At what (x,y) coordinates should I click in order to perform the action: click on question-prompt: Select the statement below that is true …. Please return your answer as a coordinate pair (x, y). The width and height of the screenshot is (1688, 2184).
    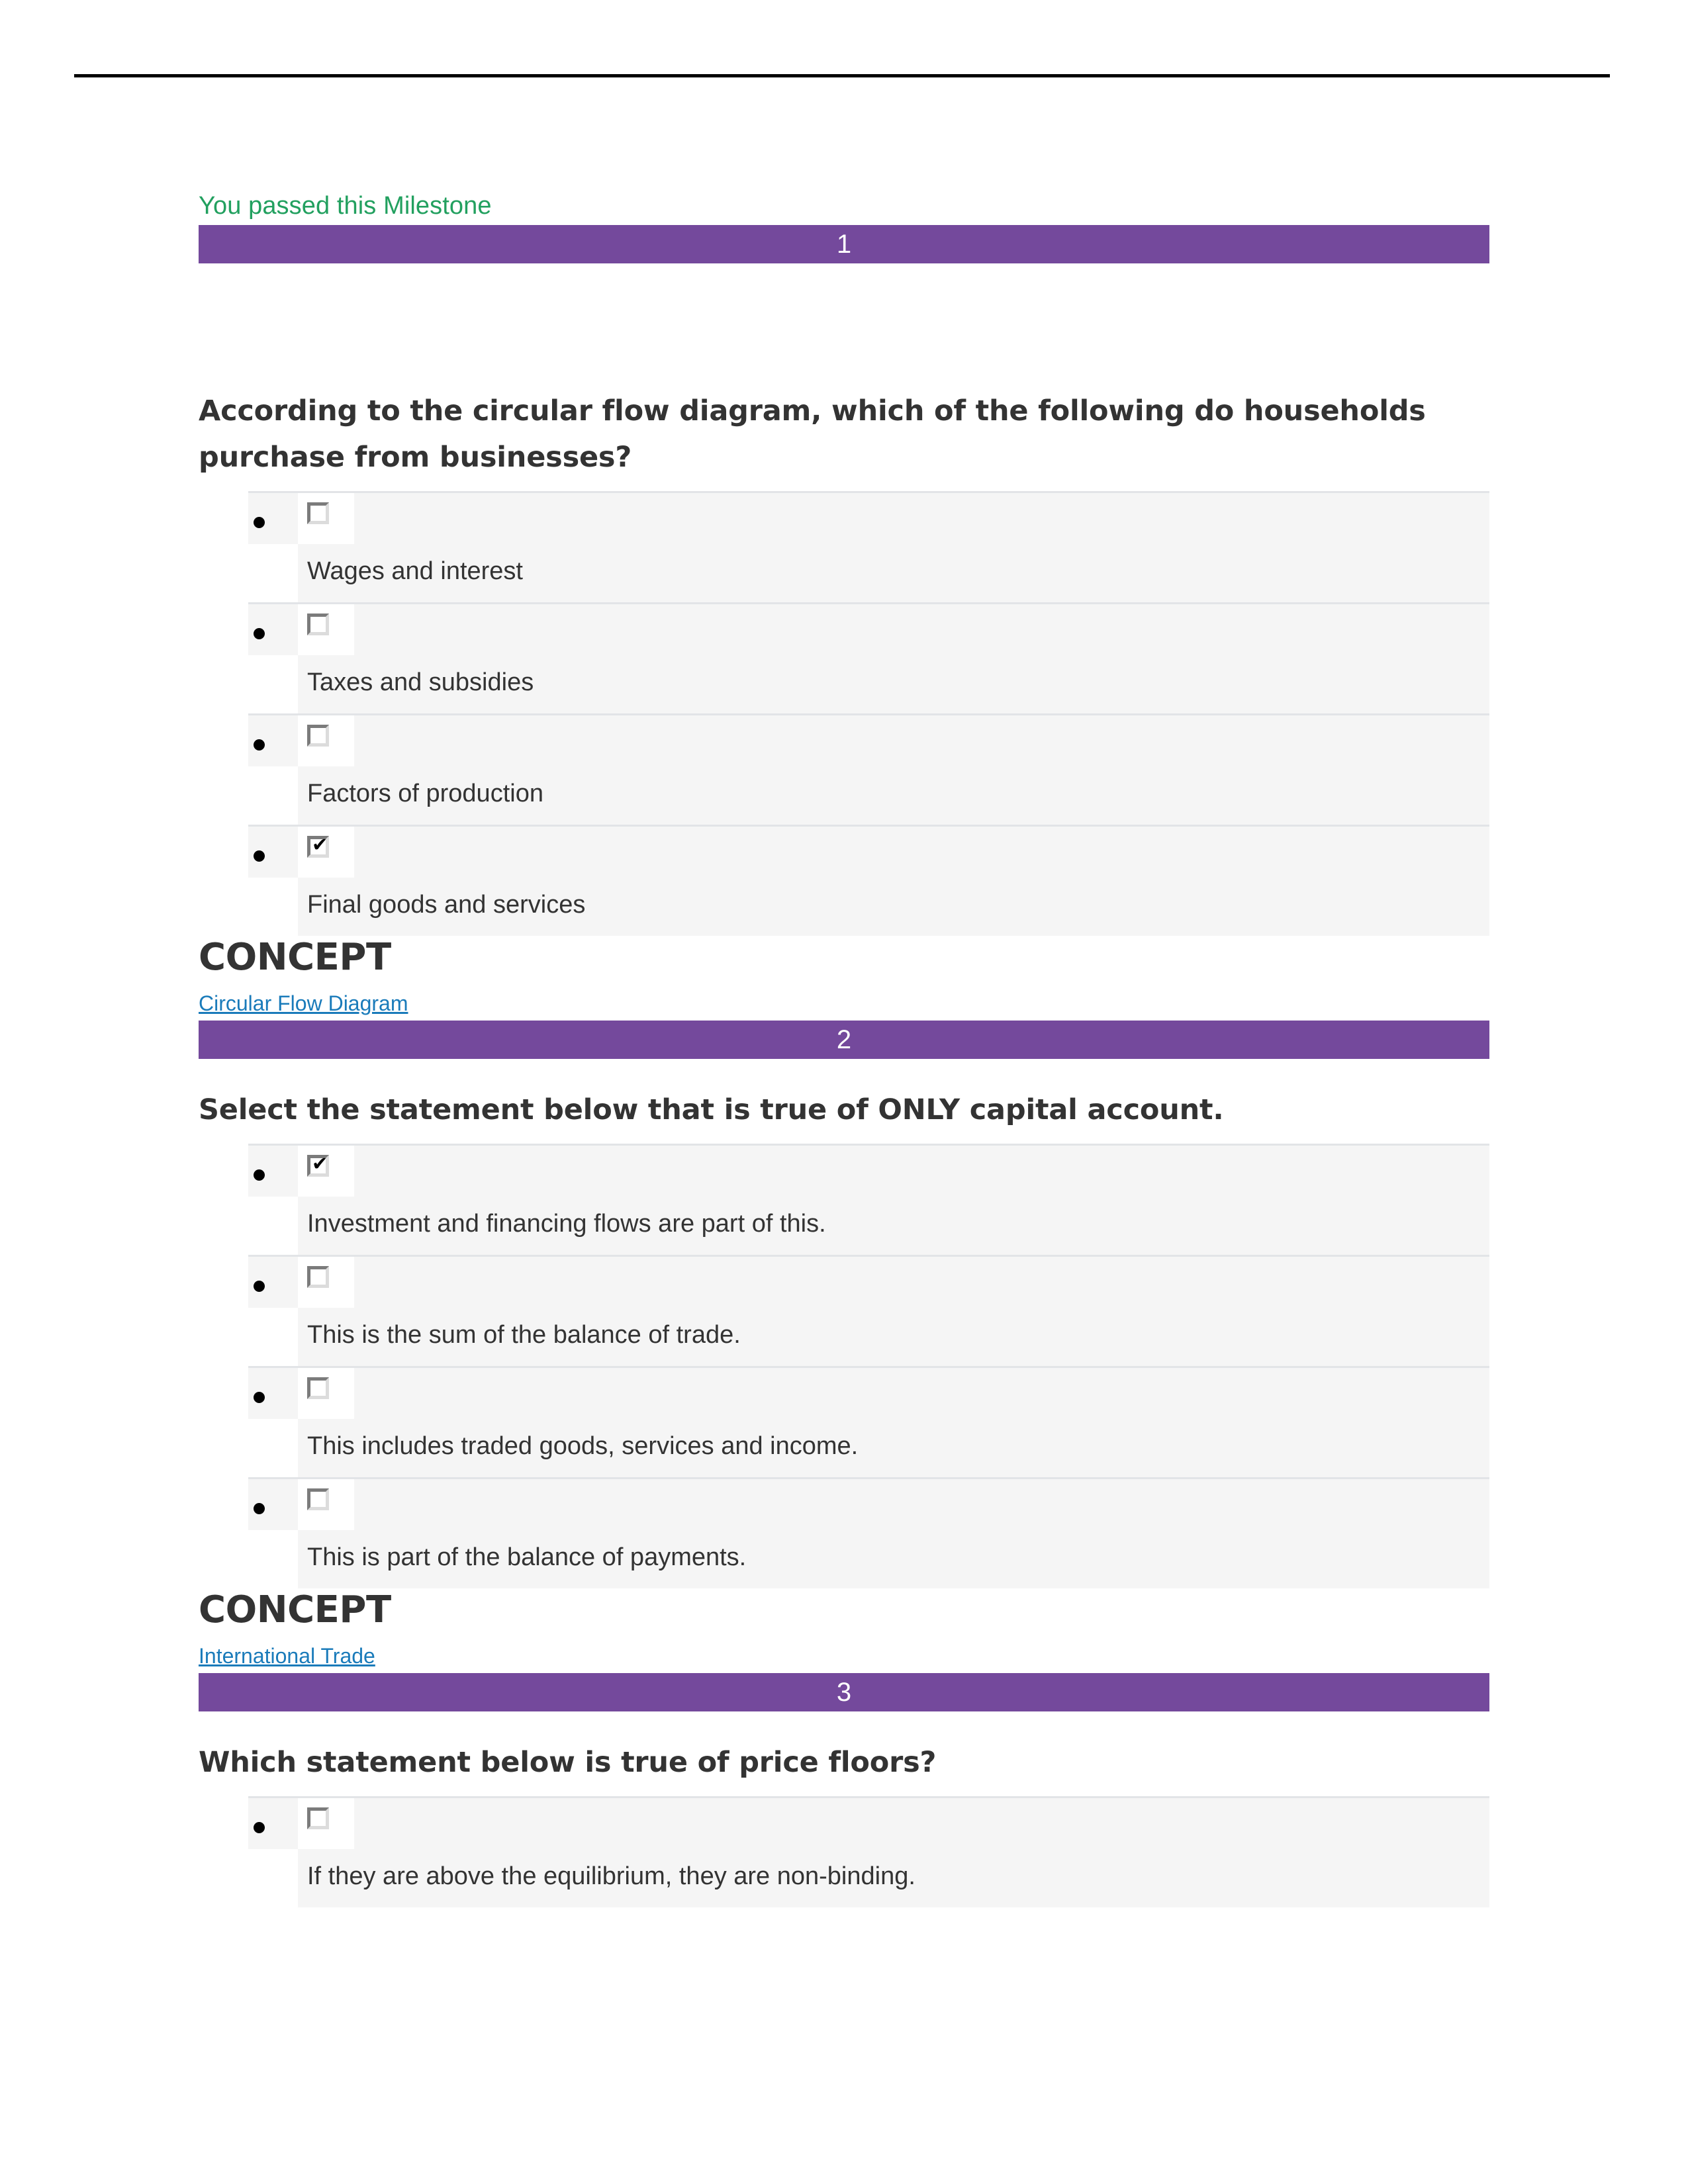
    Looking at the image, I should click on (711, 1109).